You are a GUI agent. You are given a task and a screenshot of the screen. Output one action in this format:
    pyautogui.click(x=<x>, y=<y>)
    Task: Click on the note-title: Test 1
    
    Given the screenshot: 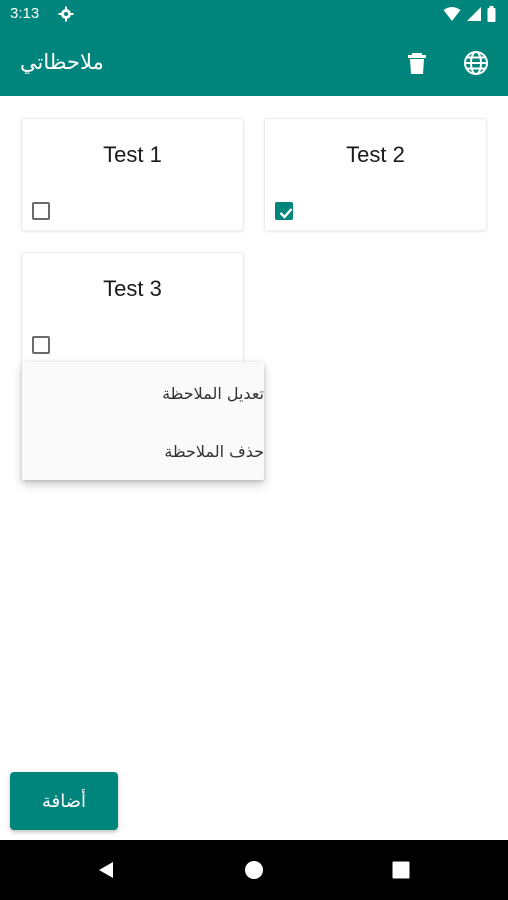 What is the action you would take?
    pyautogui.click(x=132, y=154)
    